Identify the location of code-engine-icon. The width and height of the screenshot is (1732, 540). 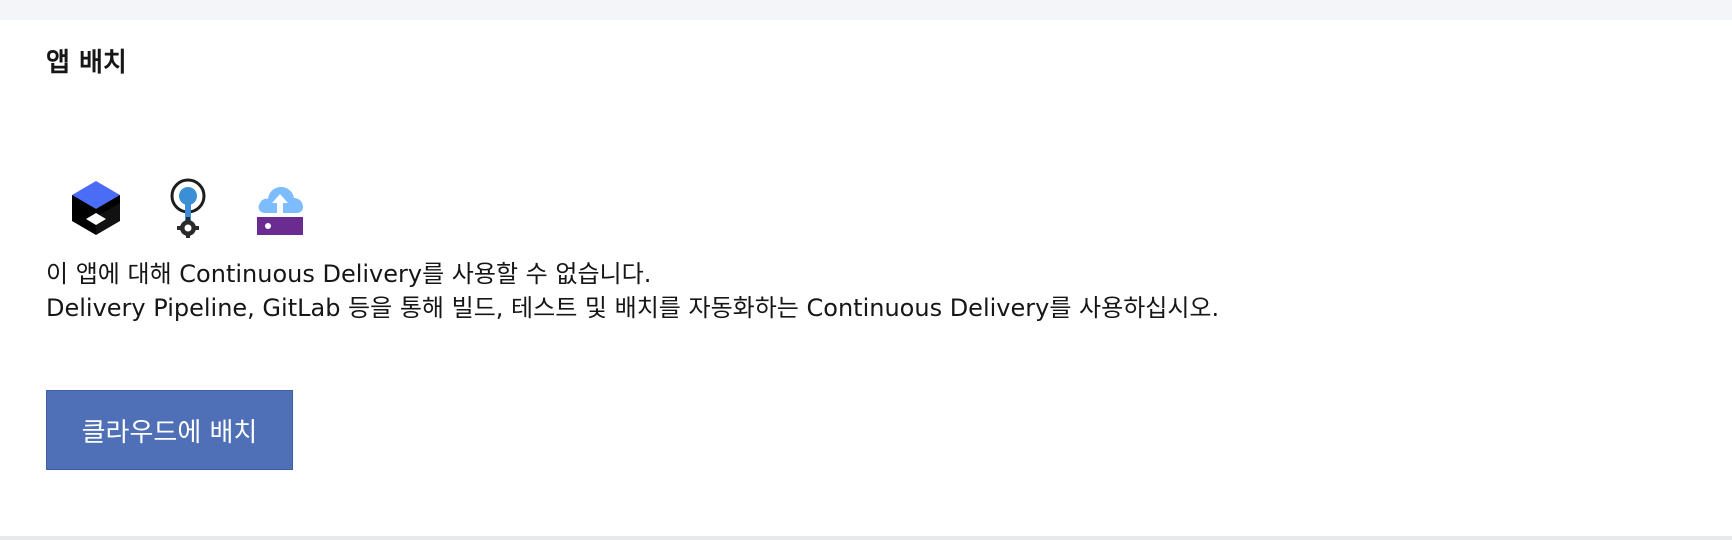
(96, 208).